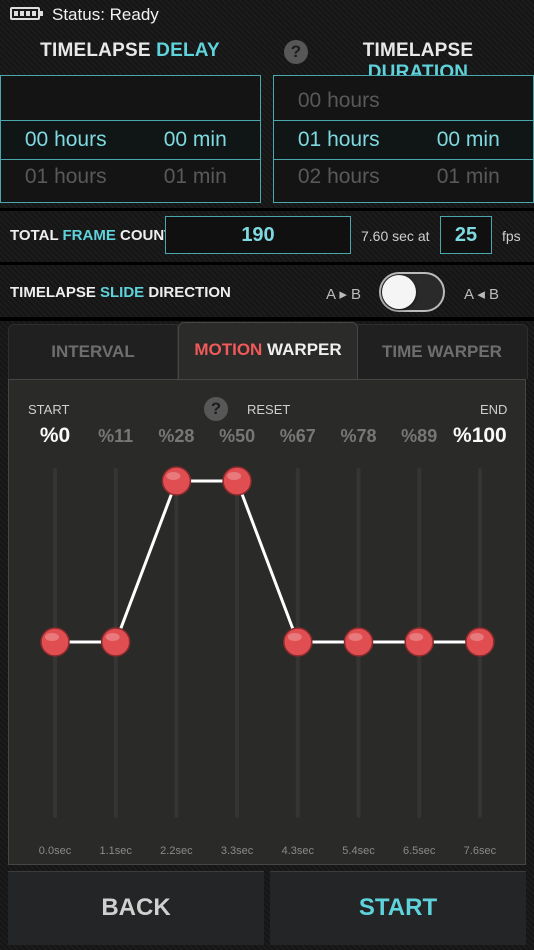 This screenshot has height=950, width=534. What do you see at coordinates (267, 561) in the screenshot?
I see `warp-line` at bounding box center [267, 561].